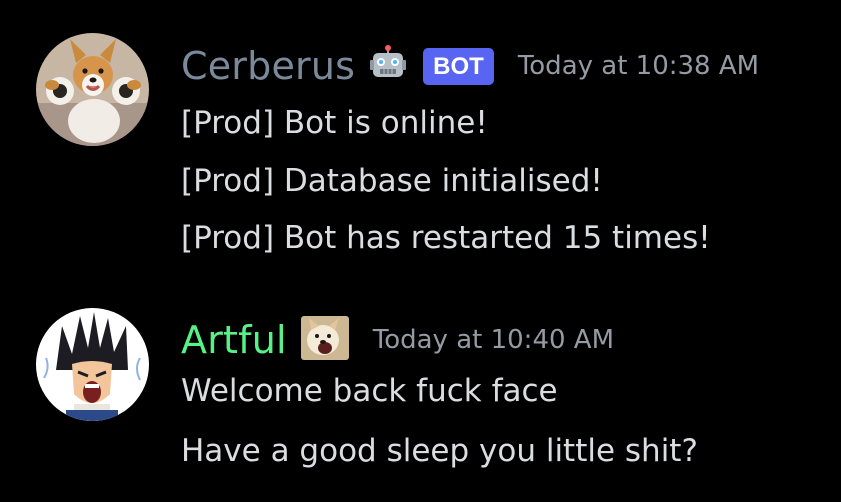 The image size is (841, 502). Describe the element at coordinates (493, 340) in the screenshot. I see `message-timestamp: Today at 10:40 AM` at that location.